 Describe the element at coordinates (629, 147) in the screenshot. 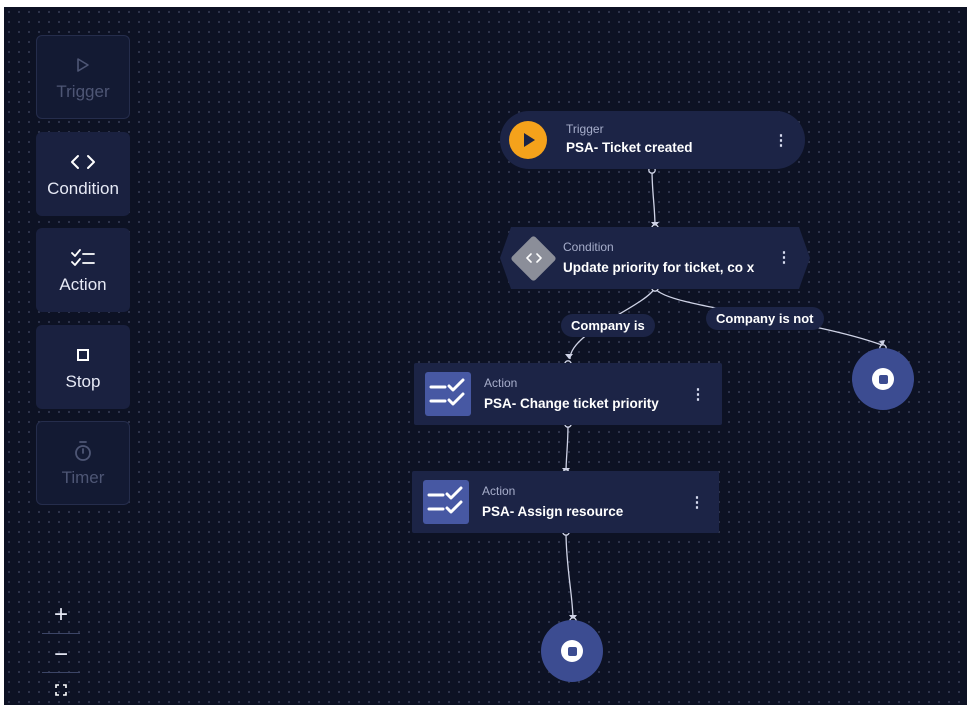

I see `node-title: PSA- Ticket created` at that location.